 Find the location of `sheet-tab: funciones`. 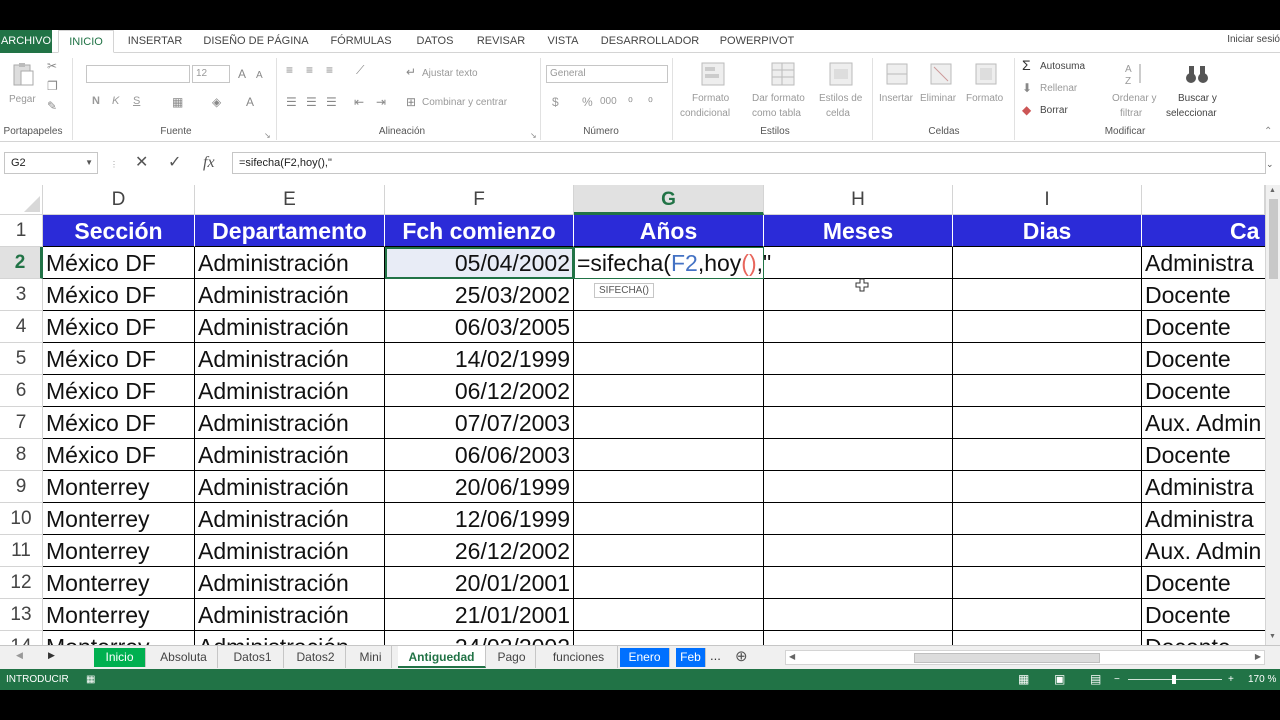

sheet-tab: funciones is located at coordinates (579, 657).